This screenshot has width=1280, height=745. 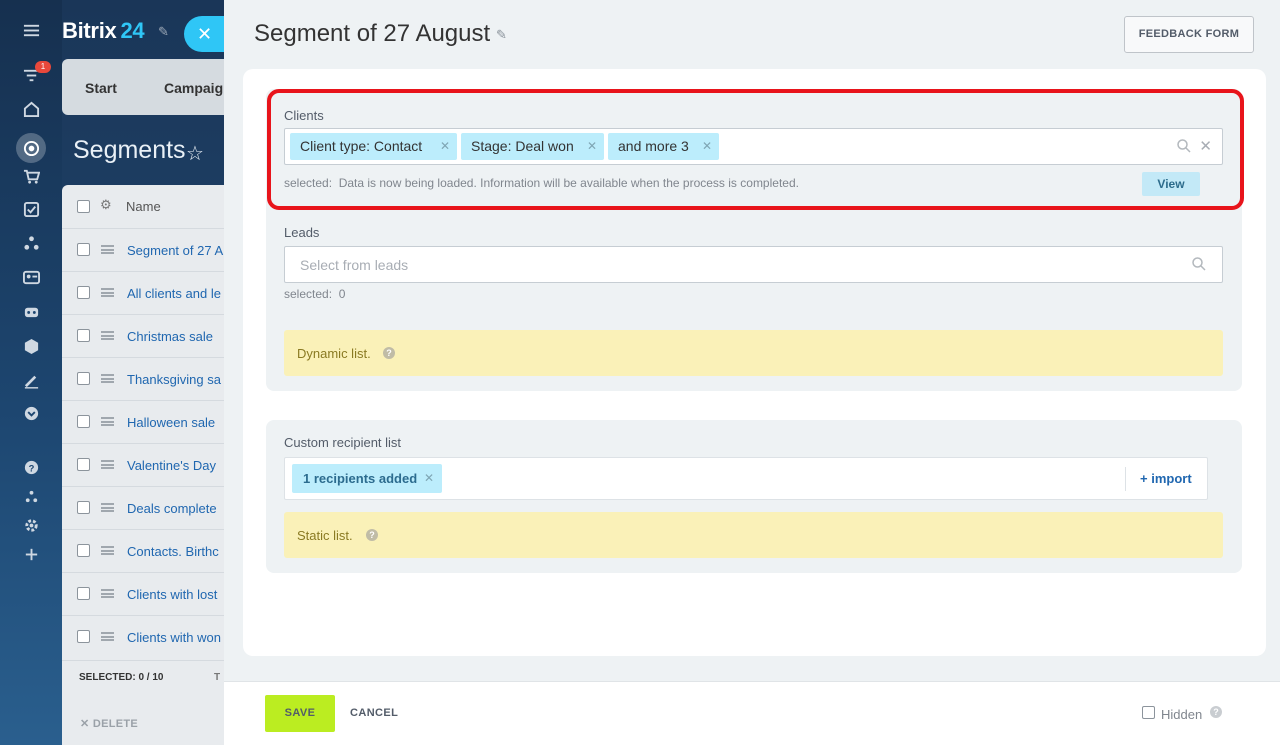 I want to click on table-row: Clients with lost, so click(x=147, y=593).